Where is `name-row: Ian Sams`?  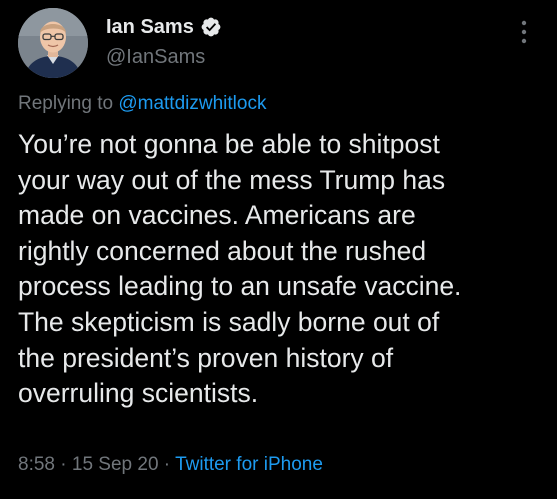 name-row: Ian Sams is located at coordinates (164, 27).